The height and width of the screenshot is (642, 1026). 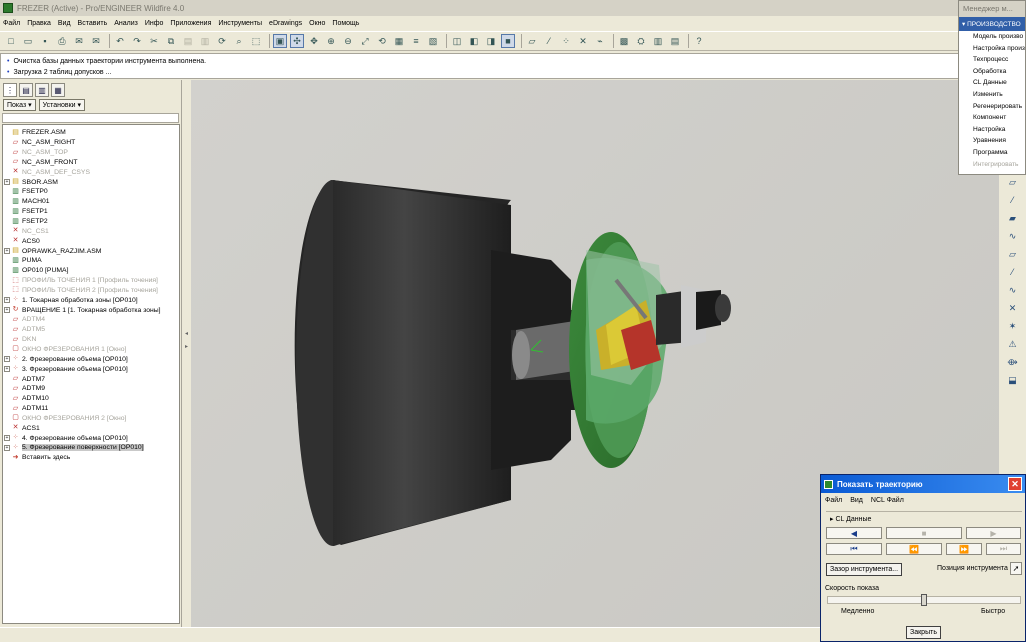 What do you see at coordinates (914, 549) in the screenshot?
I see `step-backward-button: ⏪` at bounding box center [914, 549].